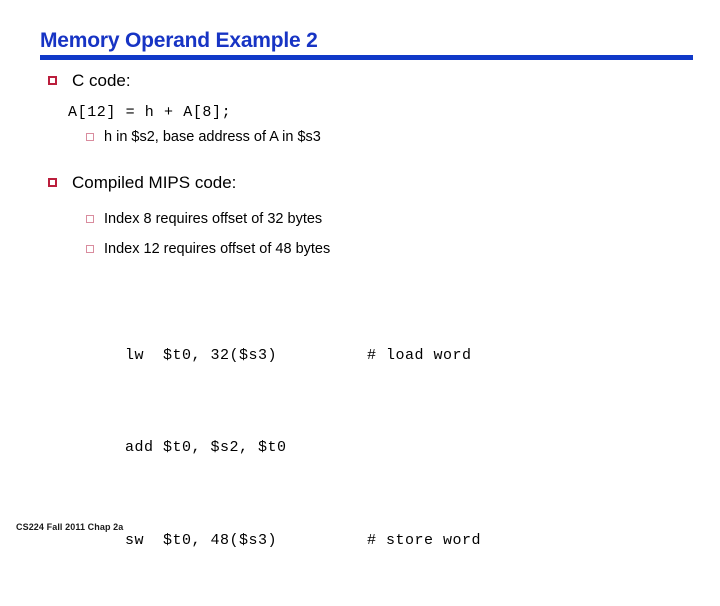 Image resolution: width=720 pixels, height=606 pixels. What do you see at coordinates (101, 80) in the screenshot?
I see `bullet-c-code-label: C code:` at bounding box center [101, 80].